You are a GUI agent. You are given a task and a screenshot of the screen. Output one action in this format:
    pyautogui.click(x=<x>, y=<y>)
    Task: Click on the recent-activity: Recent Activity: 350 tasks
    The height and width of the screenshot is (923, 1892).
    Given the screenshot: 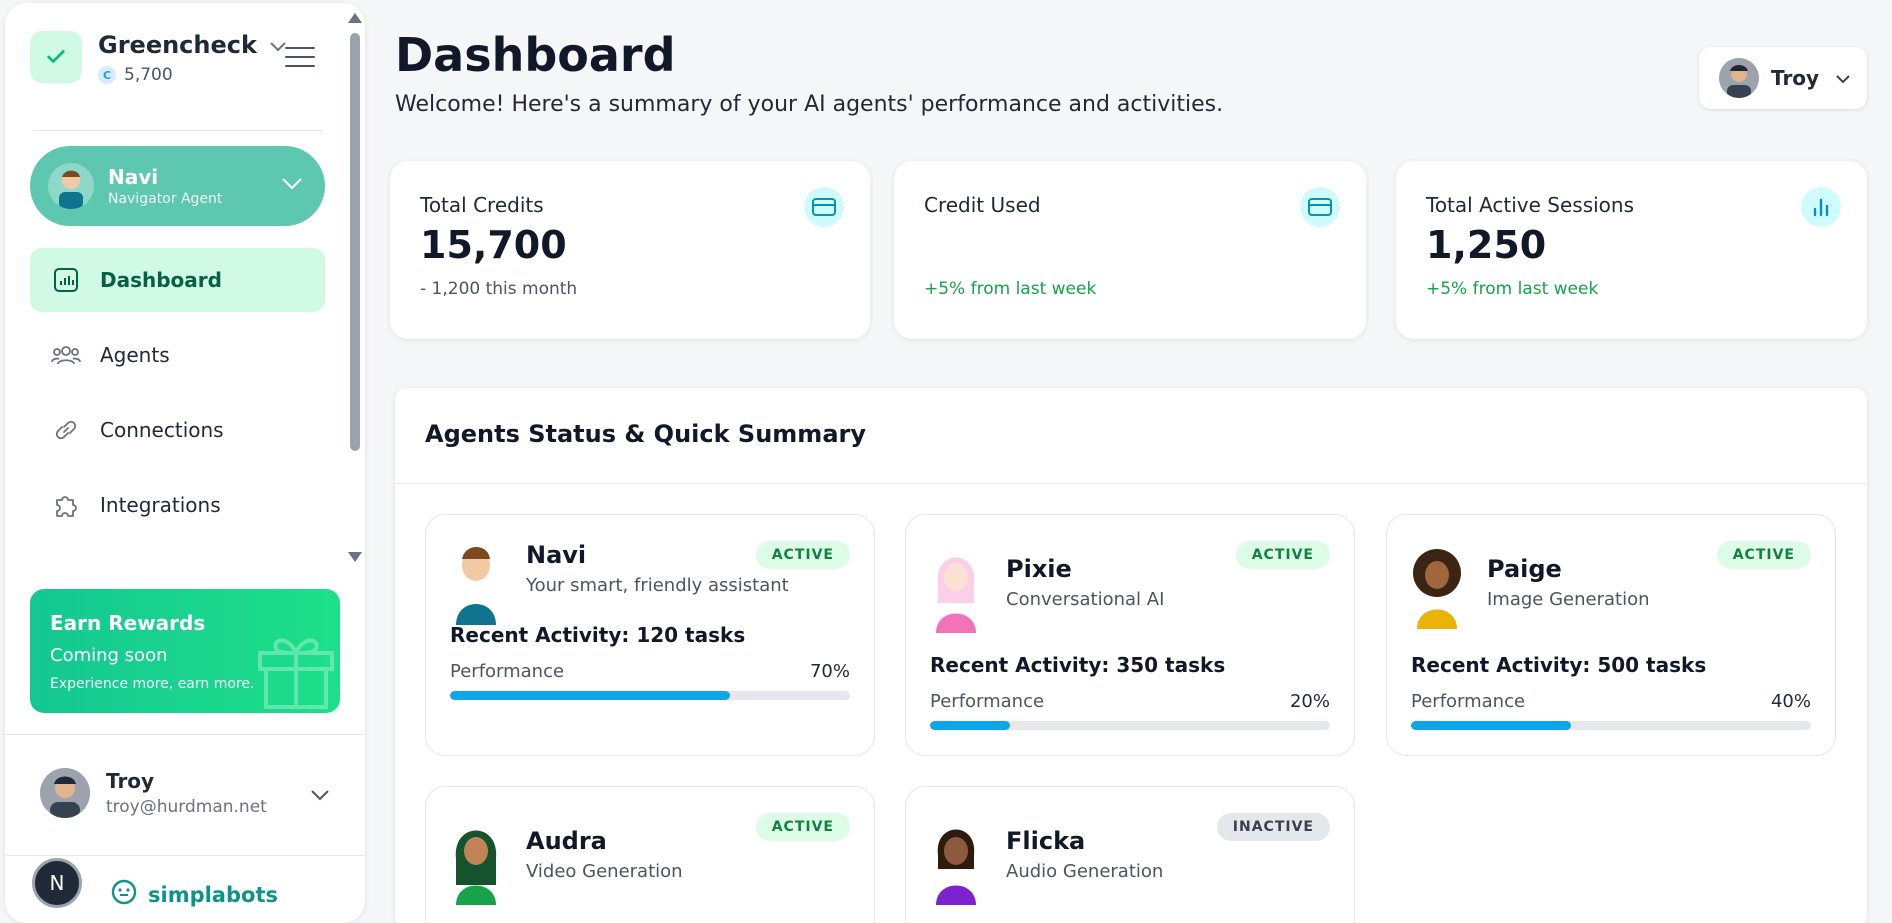 What is the action you would take?
    pyautogui.click(x=1078, y=665)
    